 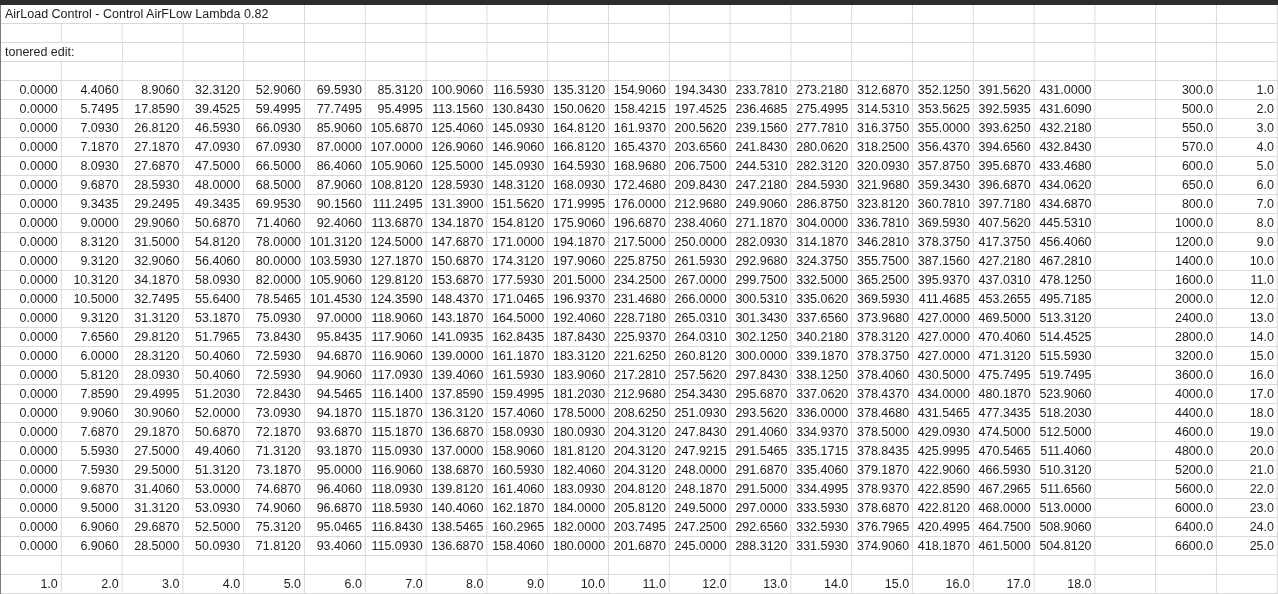 What do you see at coordinates (278, 223) in the screenshot?
I see `table-cell-text: 71.4060` at bounding box center [278, 223].